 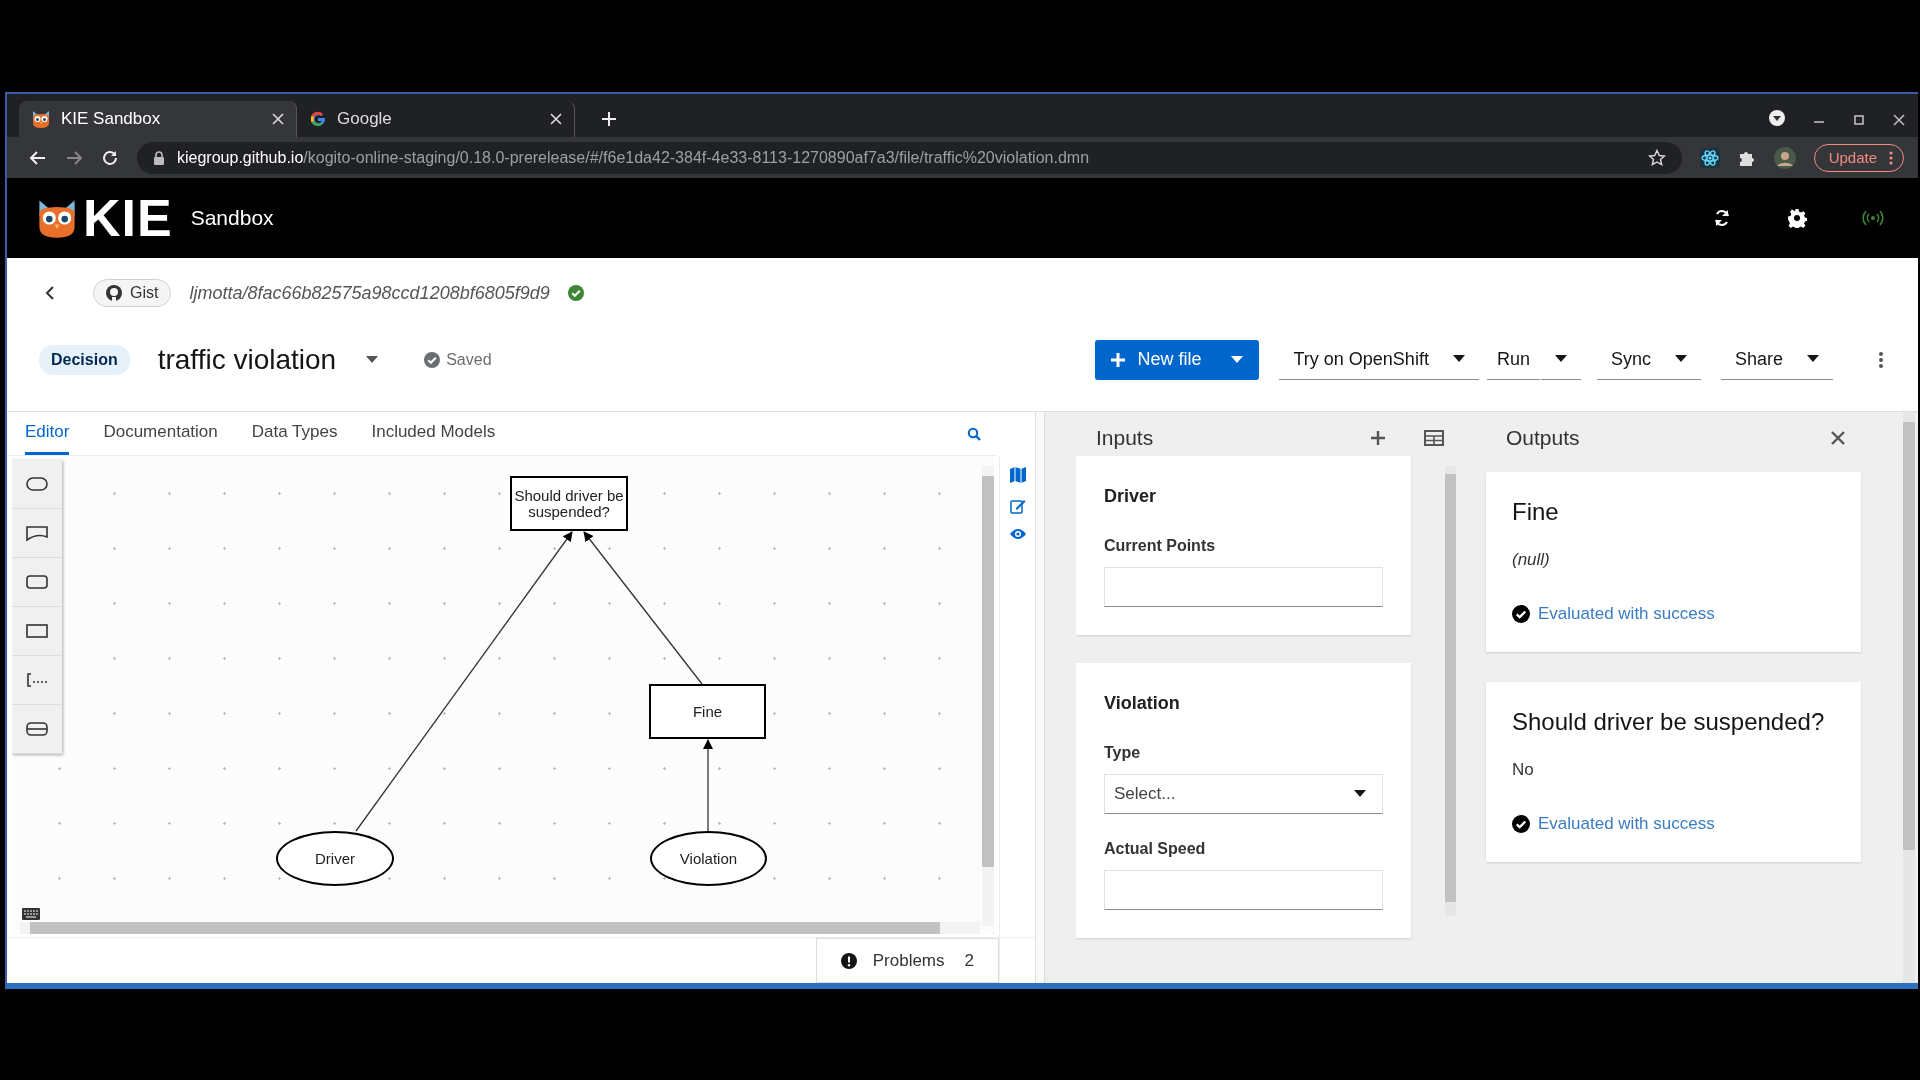 I want to click on group-title: Driver, so click(x=1131, y=496).